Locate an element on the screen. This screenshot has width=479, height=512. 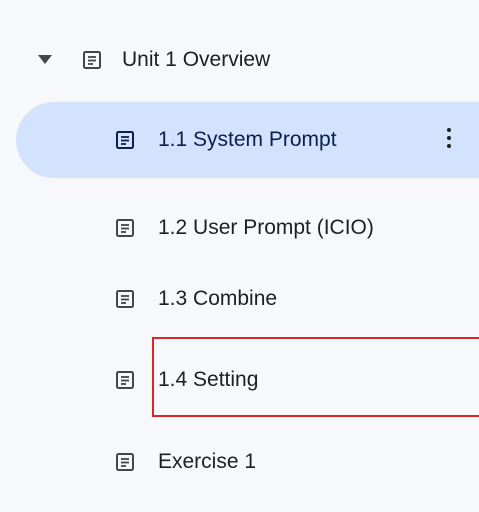
outline-unit-label: Unit 1 Overview is located at coordinates (196, 59).